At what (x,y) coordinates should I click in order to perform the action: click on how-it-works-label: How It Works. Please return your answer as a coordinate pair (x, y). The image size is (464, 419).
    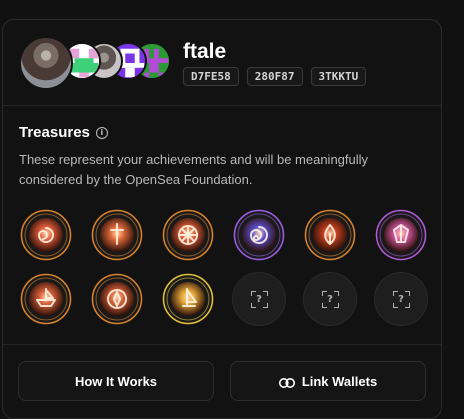
    Looking at the image, I should click on (116, 381).